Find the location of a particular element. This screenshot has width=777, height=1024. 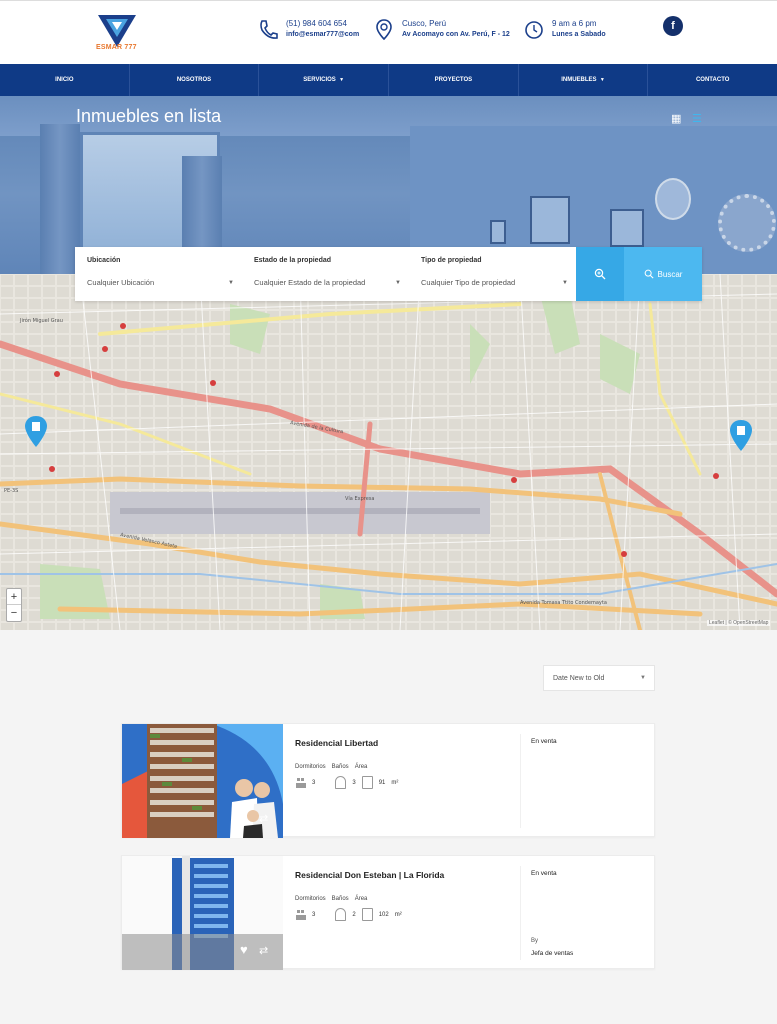

city: Cusco, Perú is located at coordinates (424, 23).